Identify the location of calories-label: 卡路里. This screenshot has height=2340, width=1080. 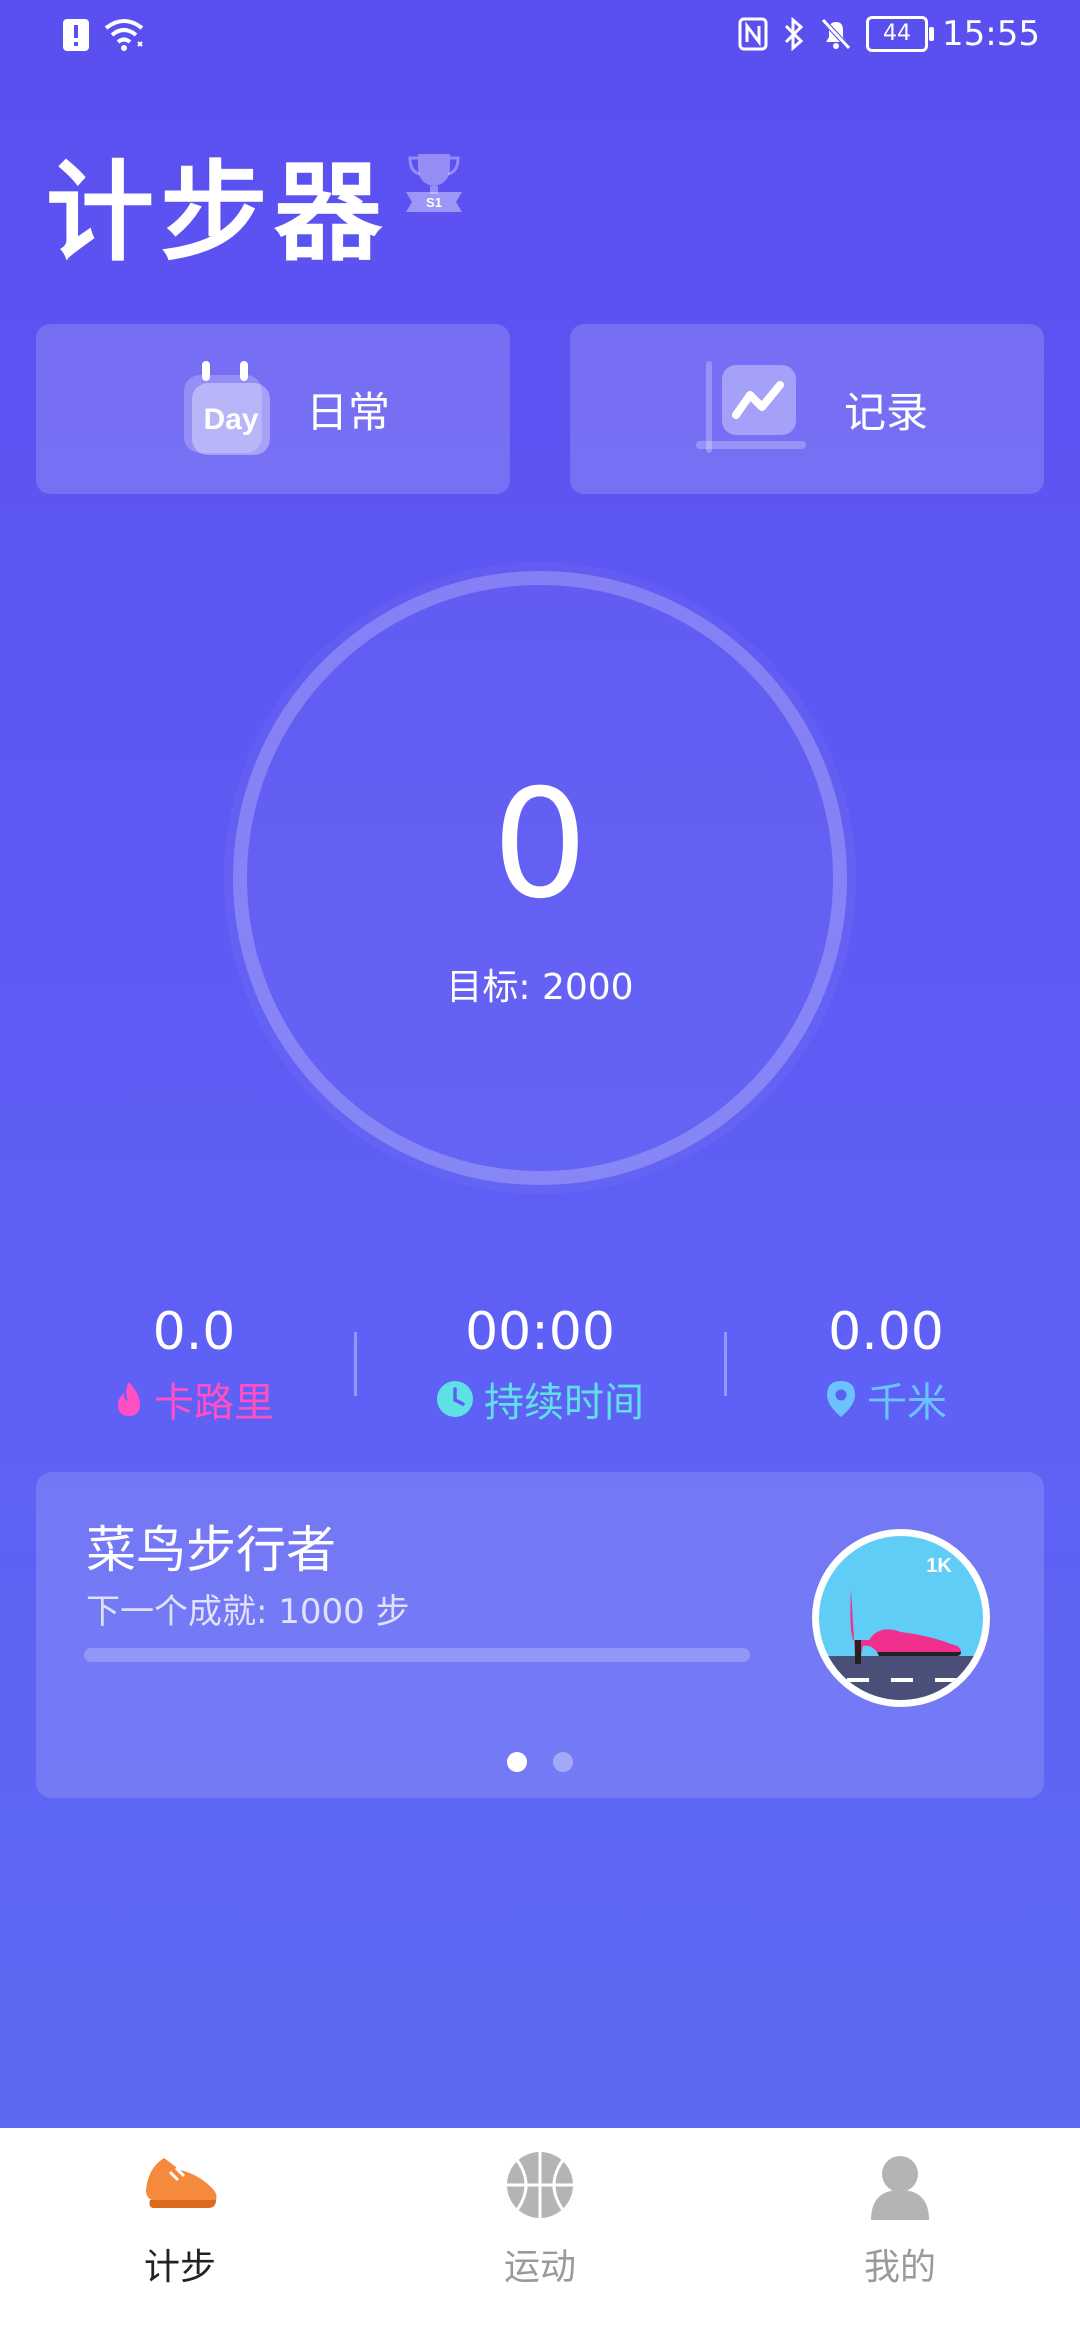
(214, 1403).